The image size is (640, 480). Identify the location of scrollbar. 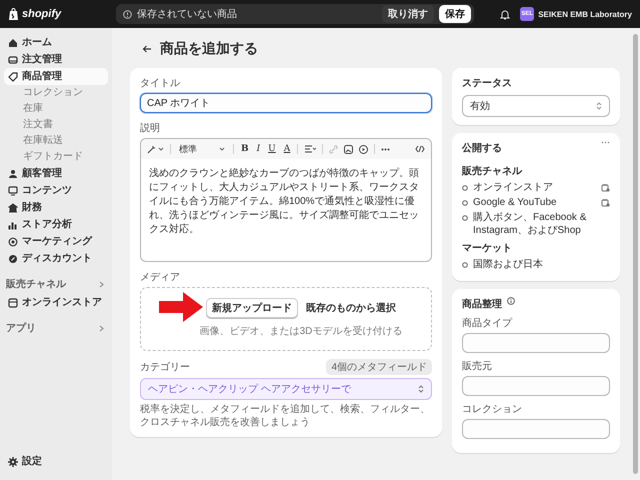
(635, 254).